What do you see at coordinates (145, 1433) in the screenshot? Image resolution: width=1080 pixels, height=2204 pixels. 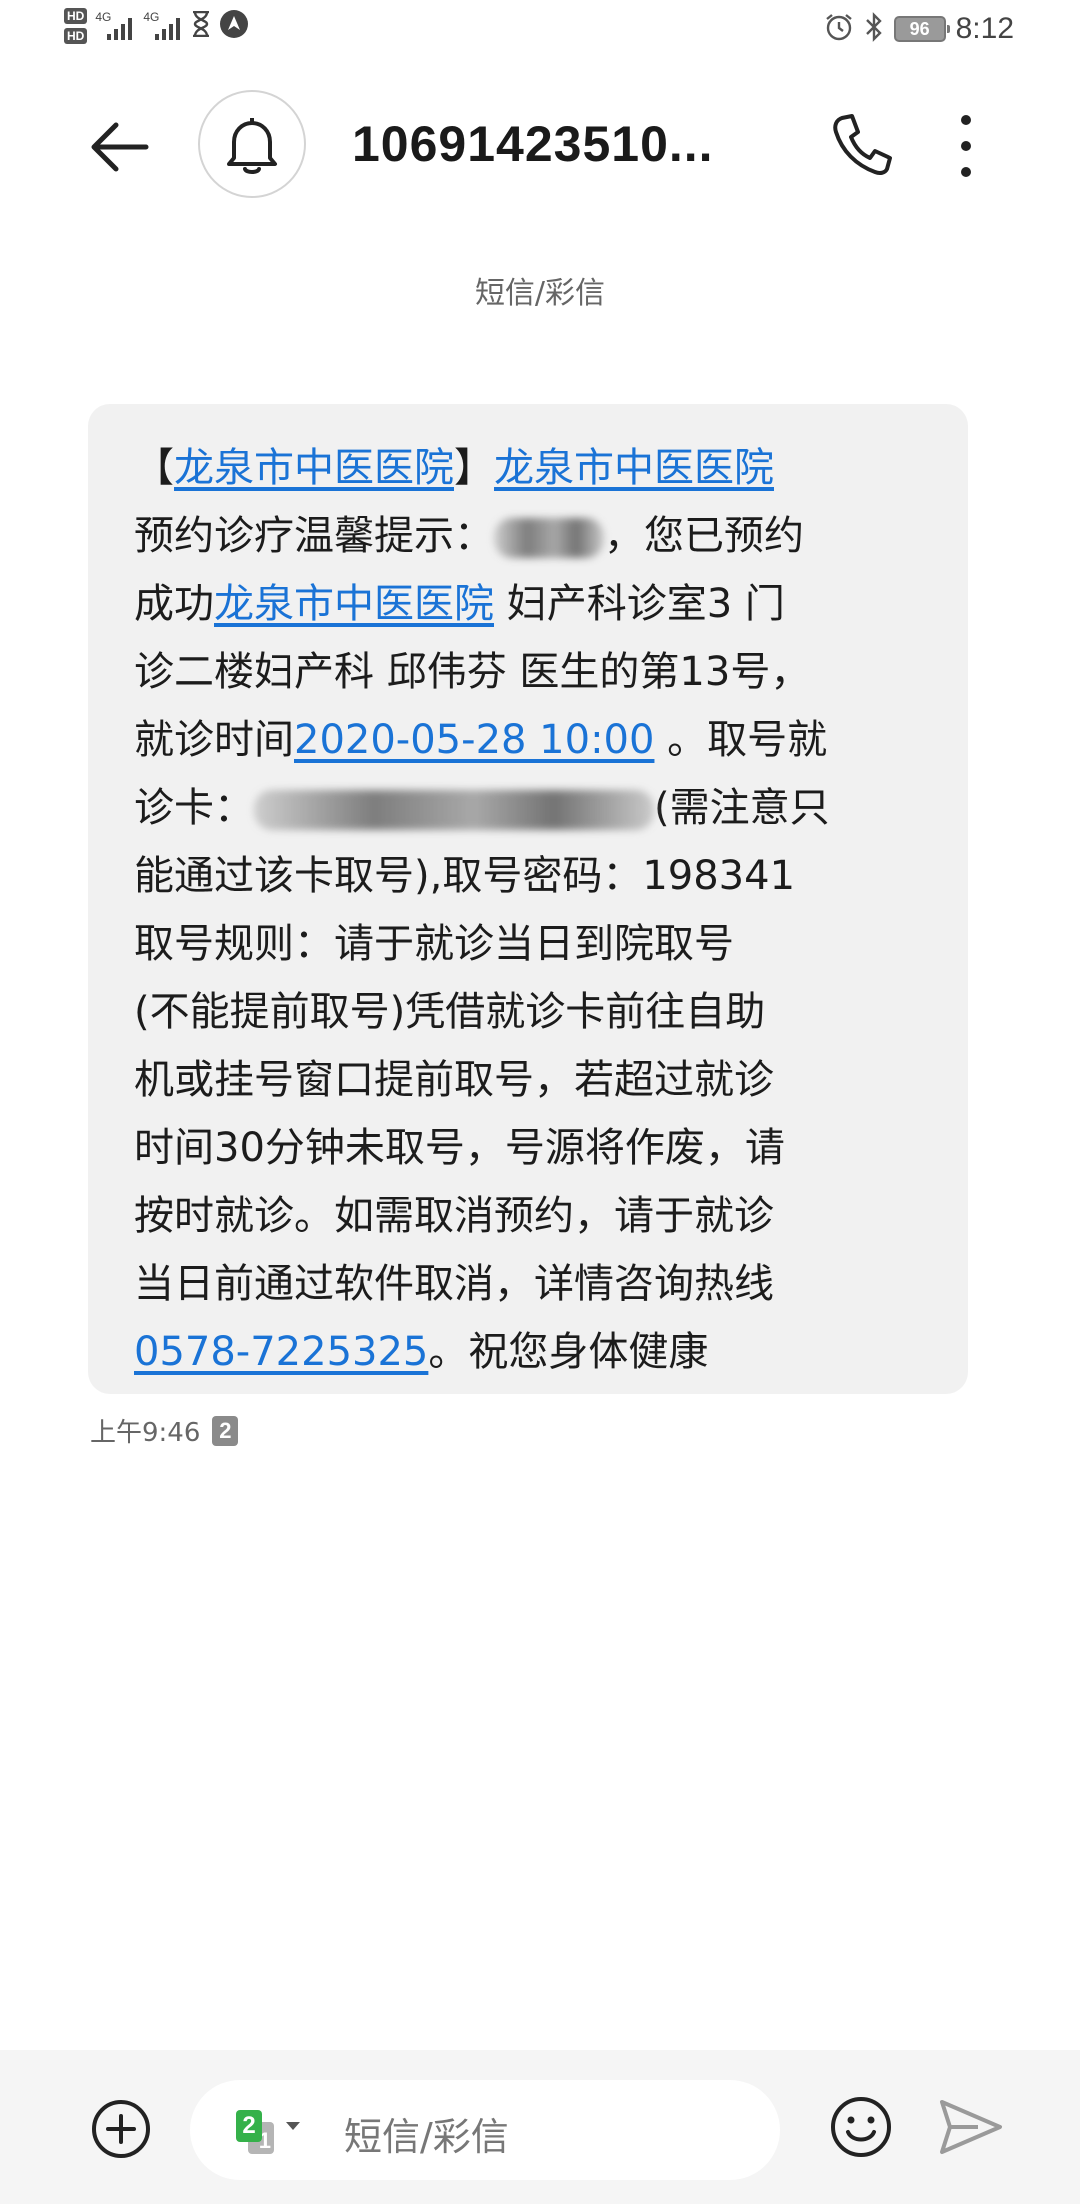 I see `message-timestamp: 上午9:46` at bounding box center [145, 1433].